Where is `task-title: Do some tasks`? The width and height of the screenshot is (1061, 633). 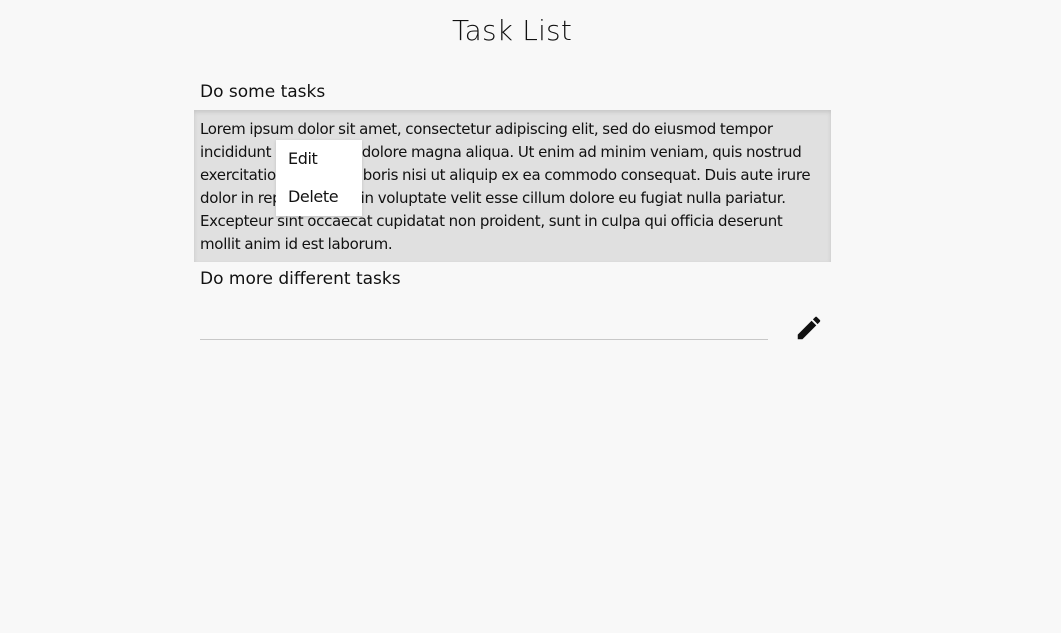
task-title: Do some tasks is located at coordinates (512, 93).